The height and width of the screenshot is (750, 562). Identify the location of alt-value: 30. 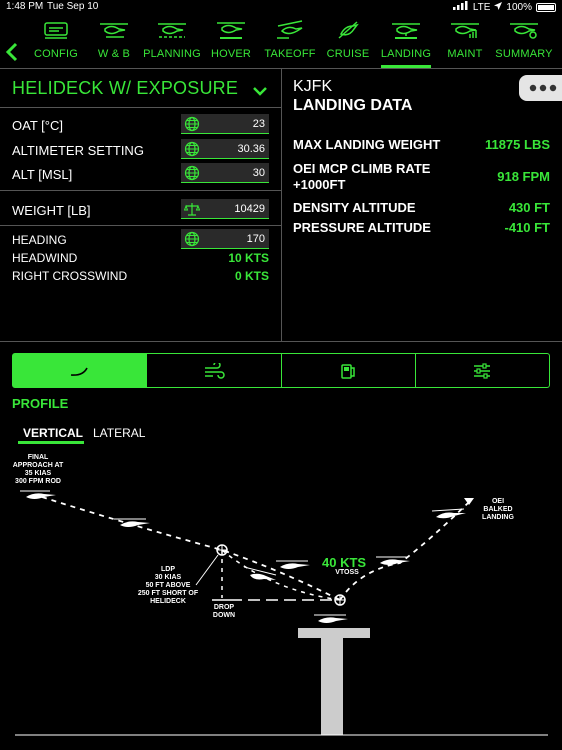
(258, 173).